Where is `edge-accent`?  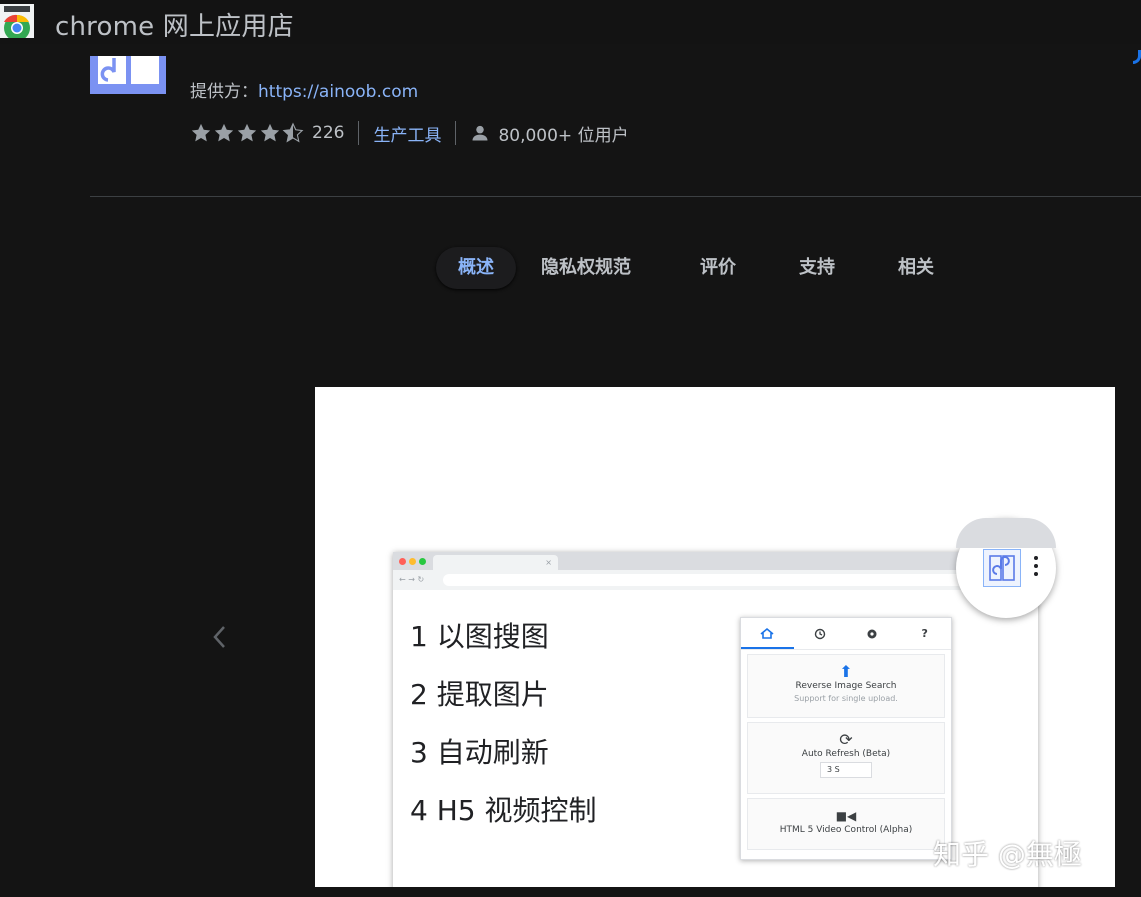 edge-accent is located at coordinates (1137, 57).